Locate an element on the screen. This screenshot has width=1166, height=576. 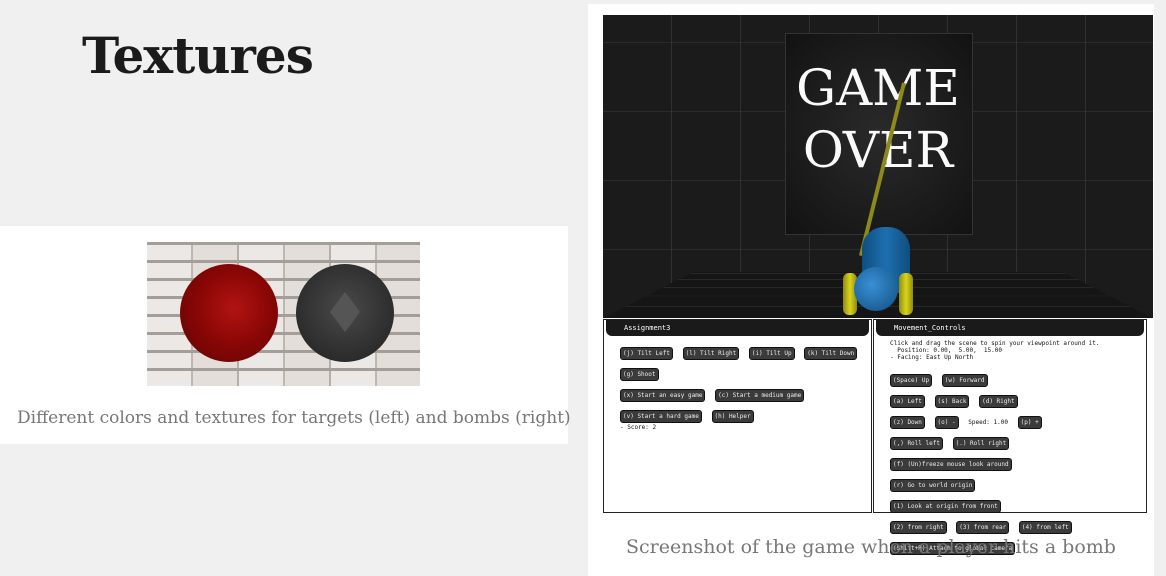
cannon-ball is located at coordinates (876, 289).